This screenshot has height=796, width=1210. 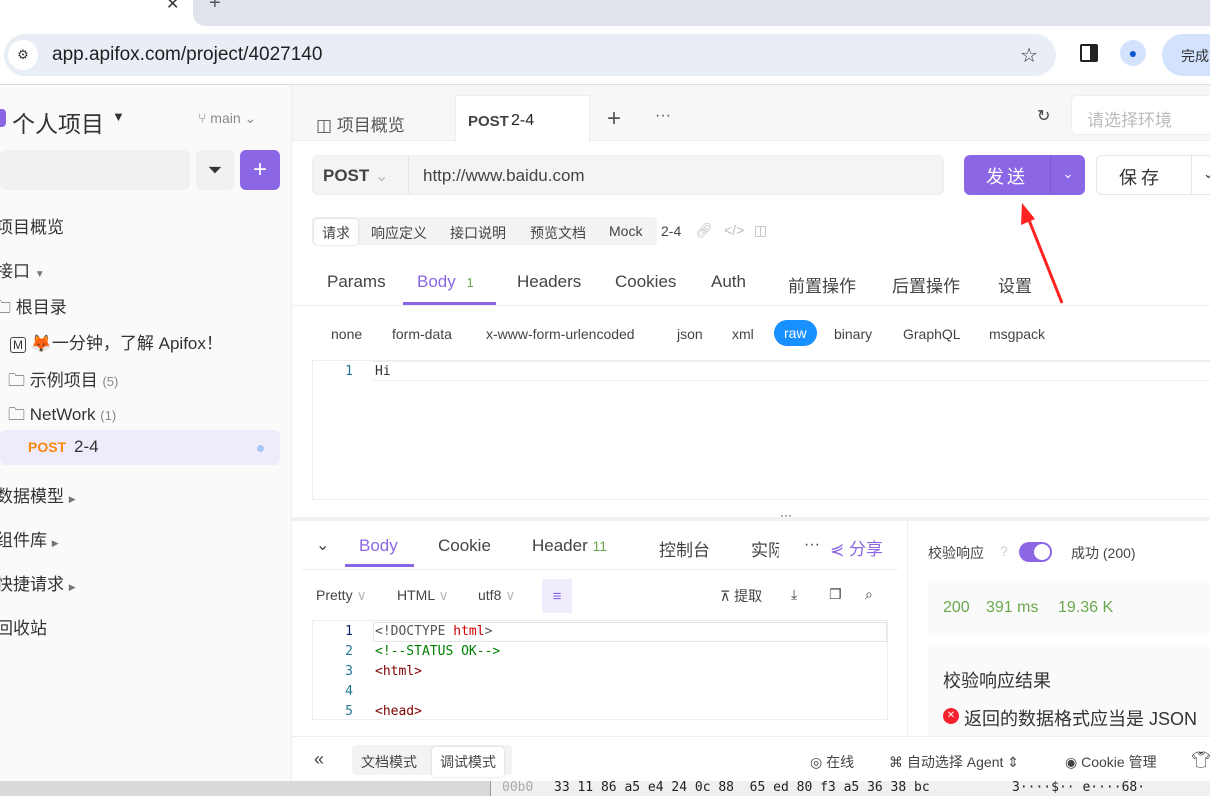 I want to click on tab-overview: ◫ 项目概览, so click(x=360, y=123).